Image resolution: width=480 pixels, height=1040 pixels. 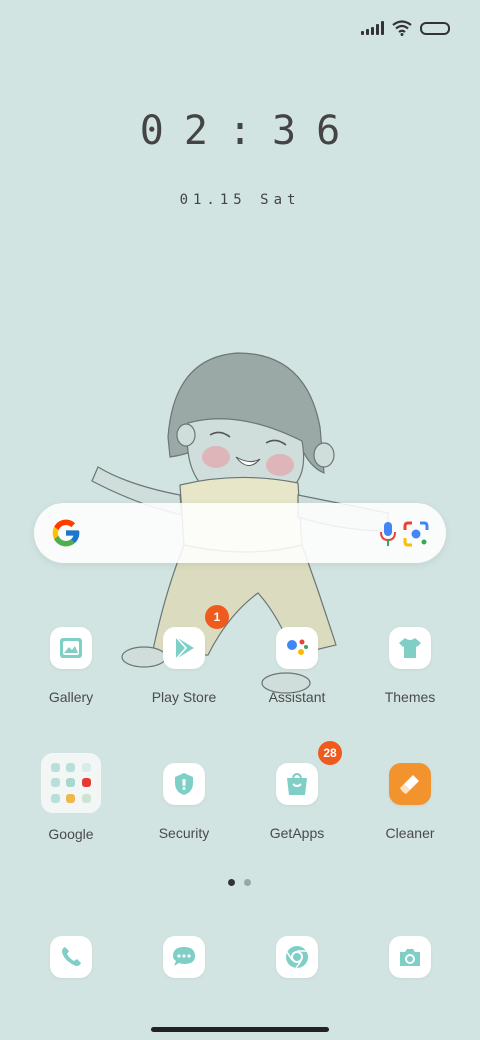 I want to click on app-label: Security, so click(x=184, y=833).